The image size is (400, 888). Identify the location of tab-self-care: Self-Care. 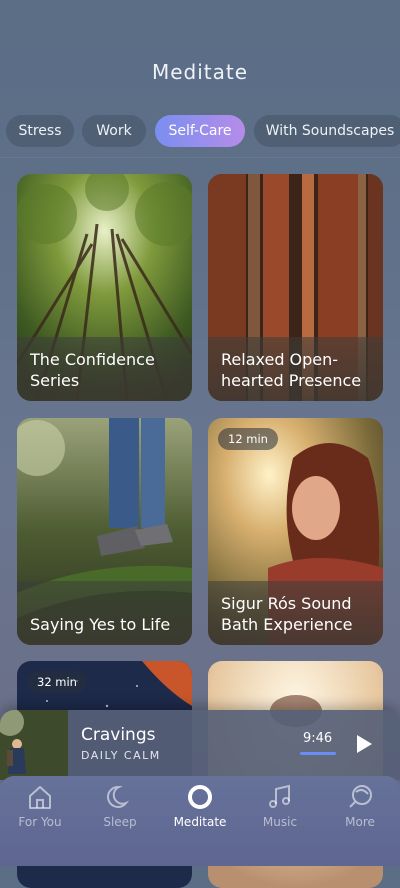
(200, 131).